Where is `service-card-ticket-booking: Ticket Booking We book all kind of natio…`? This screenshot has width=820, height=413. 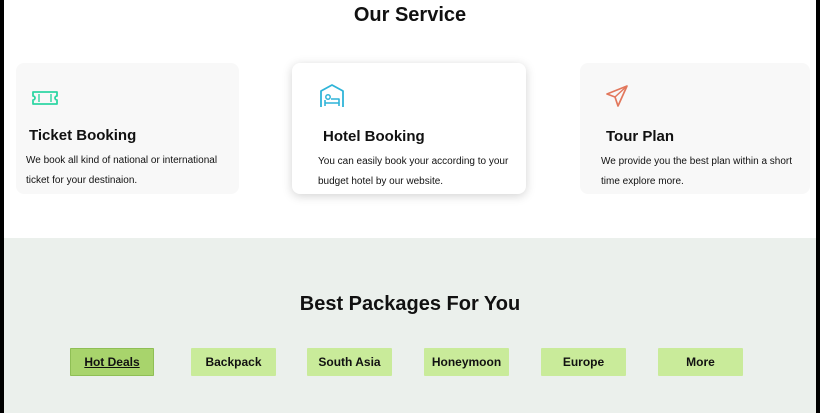 service-card-ticket-booking: Ticket Booking We book all kind of natio… is located at coordinates (127, 128).